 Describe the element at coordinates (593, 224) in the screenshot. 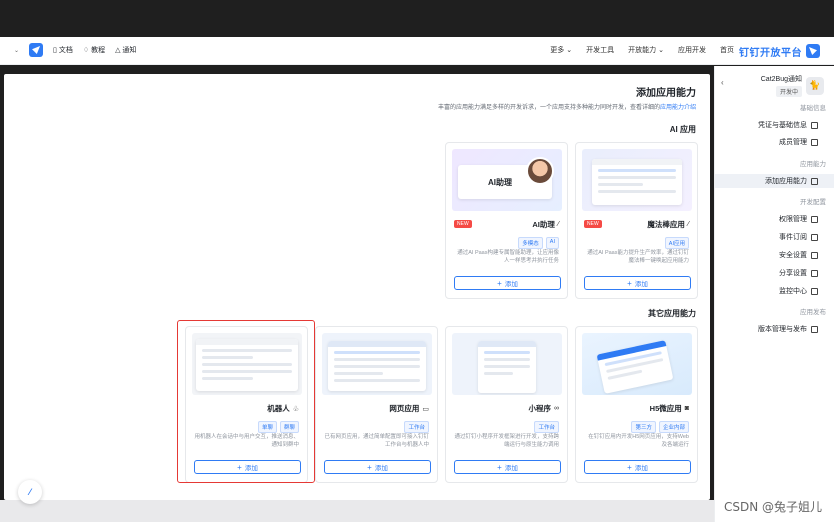

I see `new-badge: NEW` at that location.